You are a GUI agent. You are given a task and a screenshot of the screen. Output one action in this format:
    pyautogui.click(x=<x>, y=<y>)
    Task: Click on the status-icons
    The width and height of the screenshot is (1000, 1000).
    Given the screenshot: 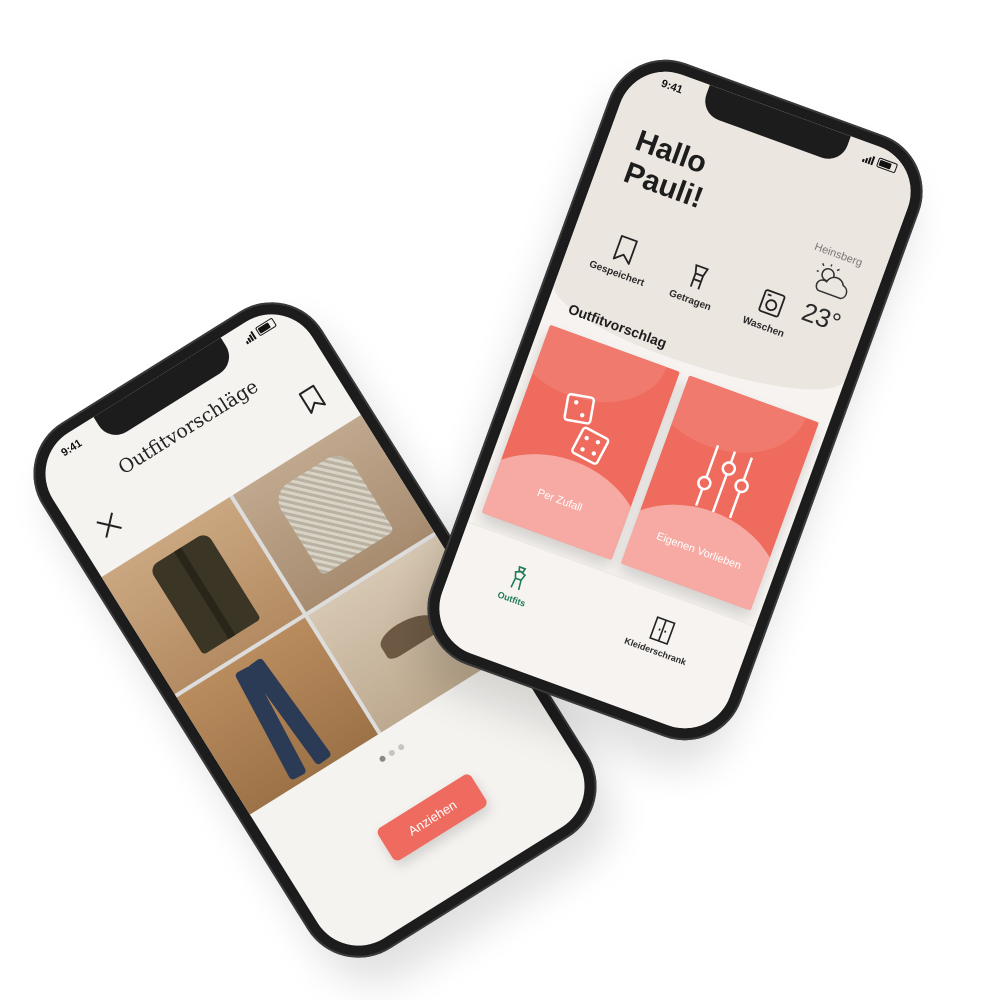 What is the action you would take?
    pyautogui.click(x=260, y=331)
    